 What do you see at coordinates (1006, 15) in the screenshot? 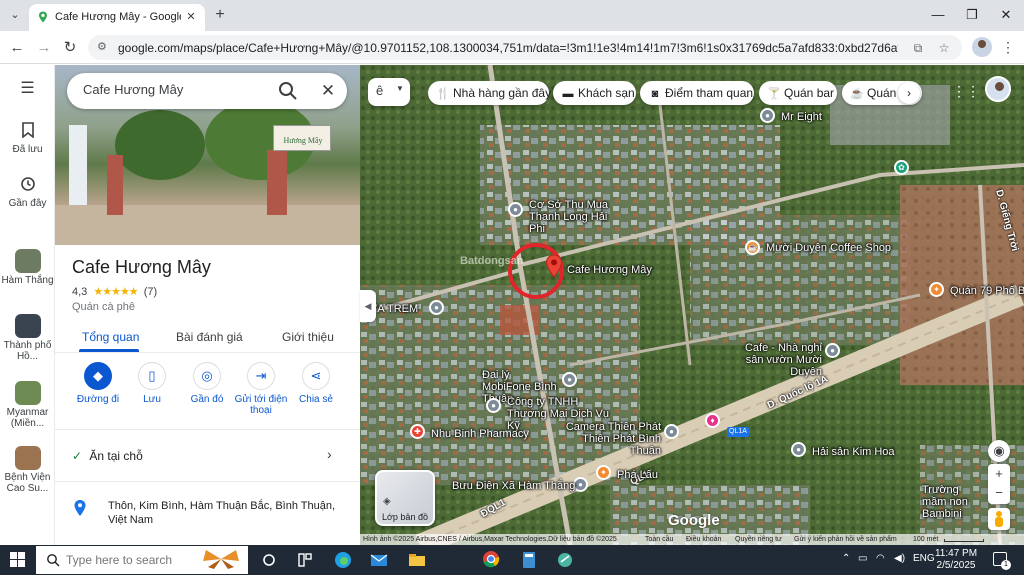
I see `window-close-icon: ✕` at bounding box center [1006, 15].